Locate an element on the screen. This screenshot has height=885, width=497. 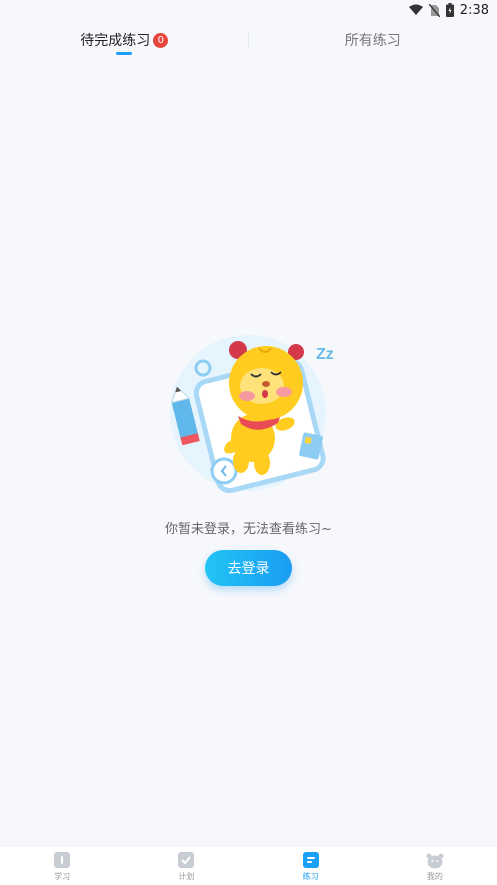
no-sim-icon is located at coordinates (434, 10).